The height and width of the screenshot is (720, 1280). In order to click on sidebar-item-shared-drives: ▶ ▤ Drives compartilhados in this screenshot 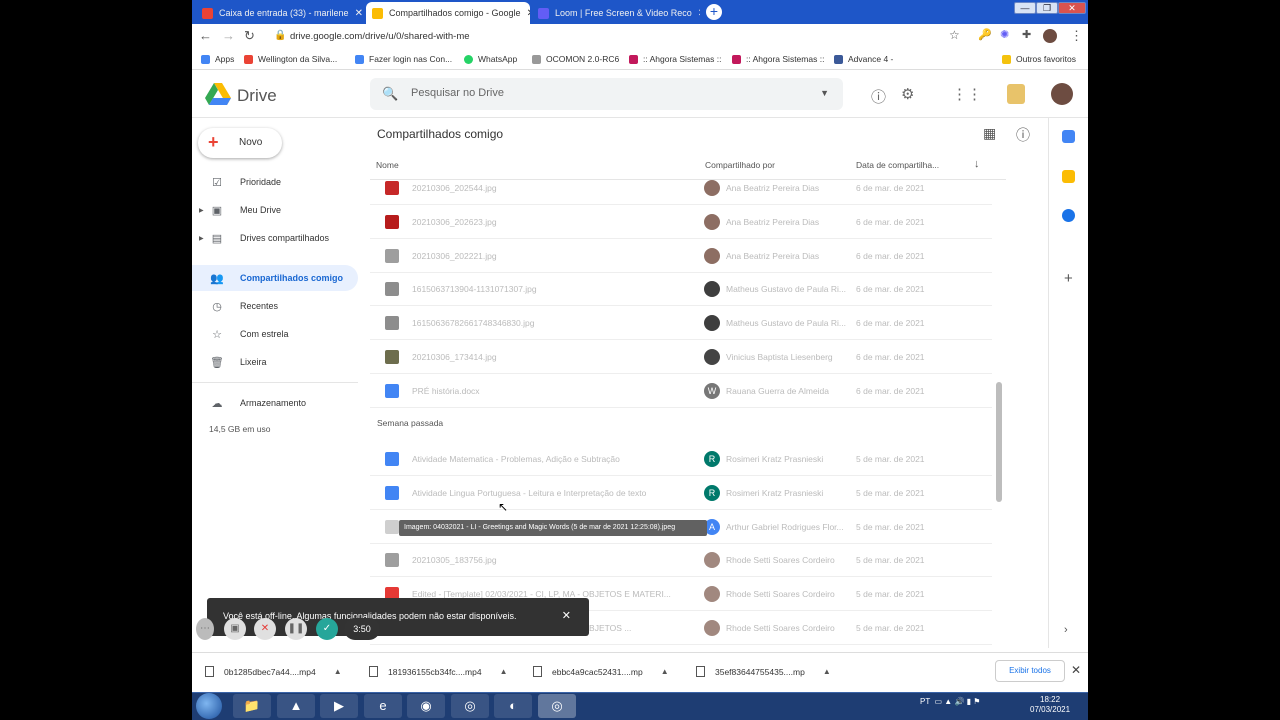, I will do `click(275, 238)`.